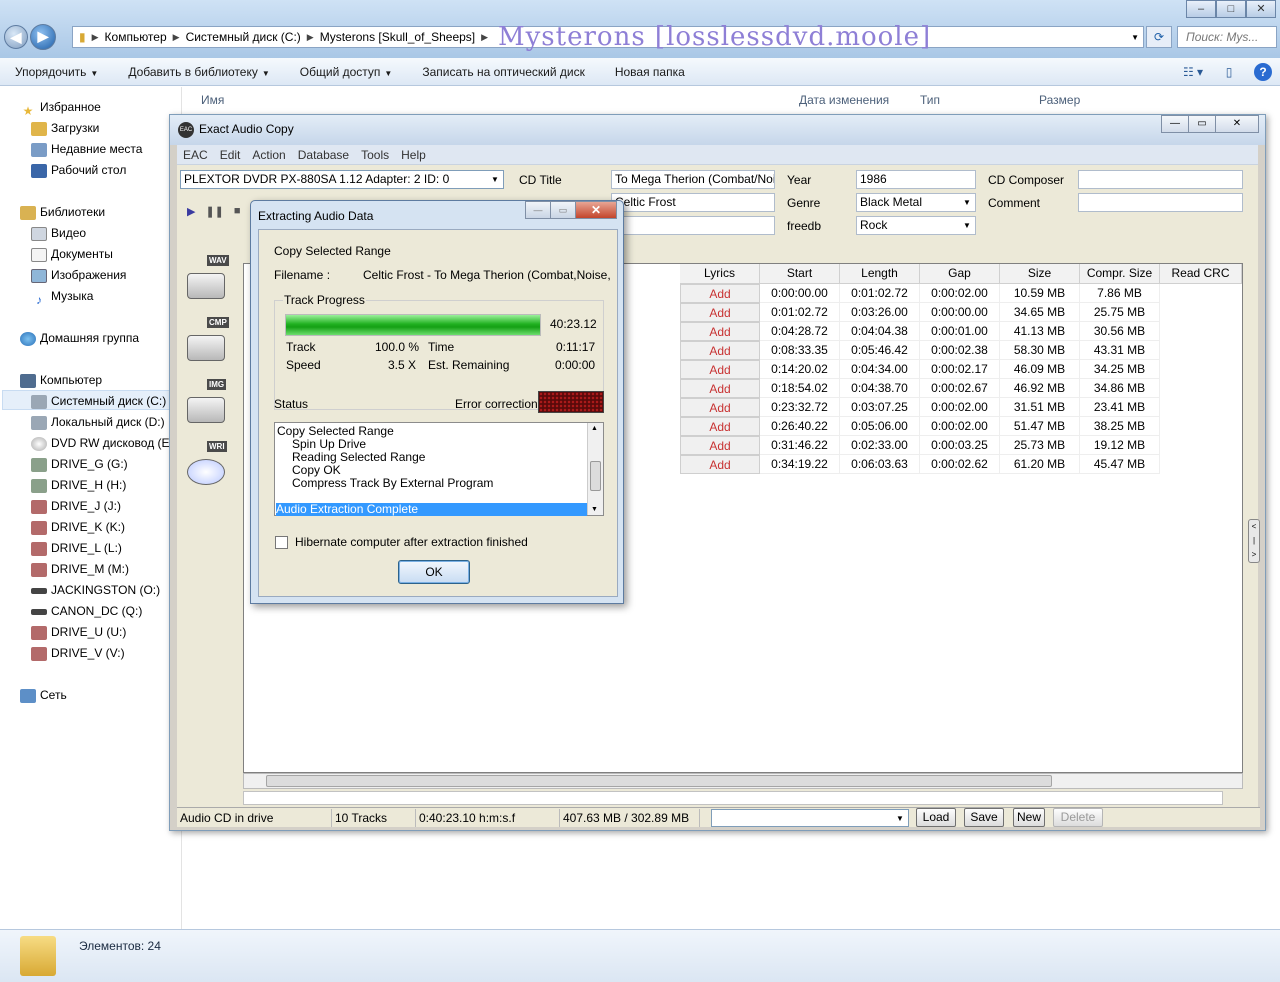 Image resolution: width=1280 pixels, height=982 pixels. What do you see at coordinates (375, 155) in the screenshot?
I see `menu-tools: Tools` at bounding box center [375, 155].